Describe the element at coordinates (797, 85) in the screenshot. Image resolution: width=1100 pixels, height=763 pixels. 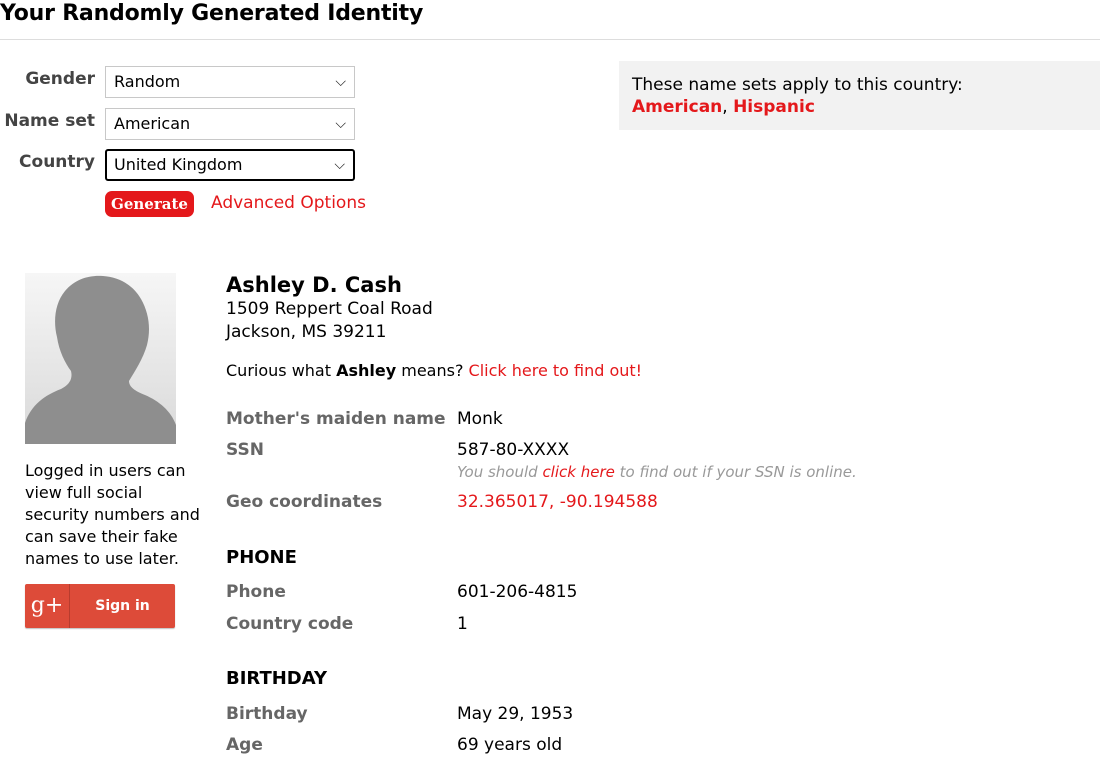
I see `country-name-sets-text: These name sets apply to this country:` at that location.